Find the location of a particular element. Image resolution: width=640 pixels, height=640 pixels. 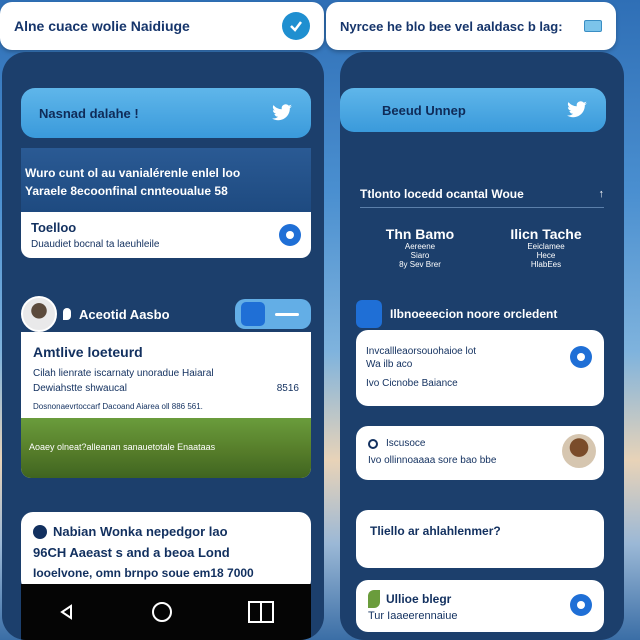

stat-right: Ilicn Tache Eeiclamee Hece HlabEes is located at coordinates (546, 247).